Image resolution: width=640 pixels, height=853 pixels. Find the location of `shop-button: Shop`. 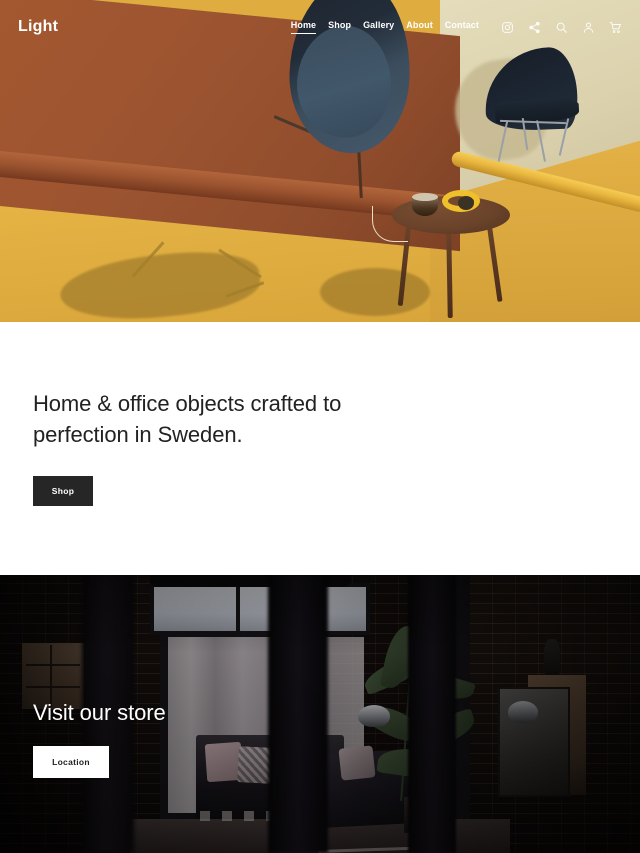

shop-button: Shop is located at coordinates (63, 491).